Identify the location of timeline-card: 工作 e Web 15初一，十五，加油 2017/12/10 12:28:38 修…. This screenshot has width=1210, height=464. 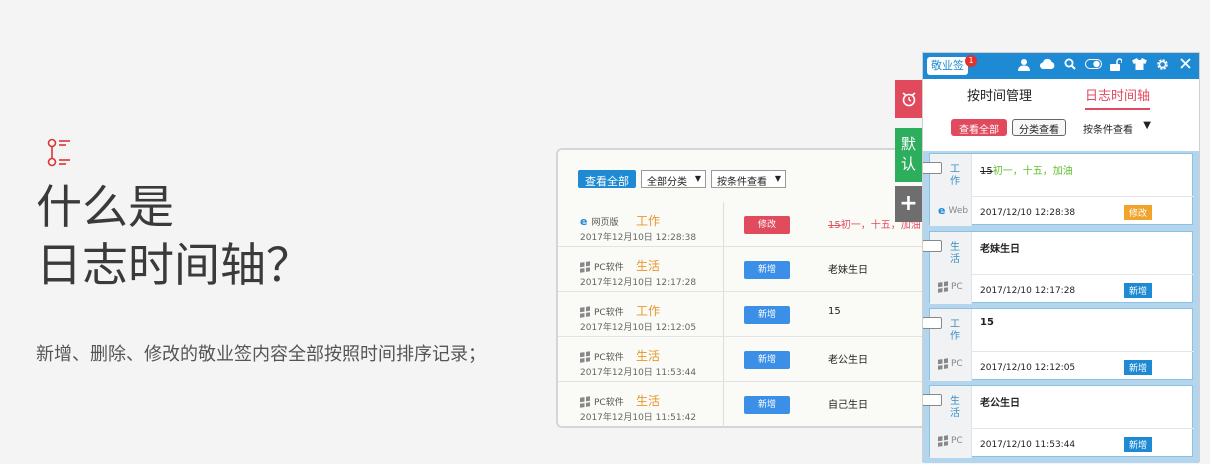
(1058, 189).